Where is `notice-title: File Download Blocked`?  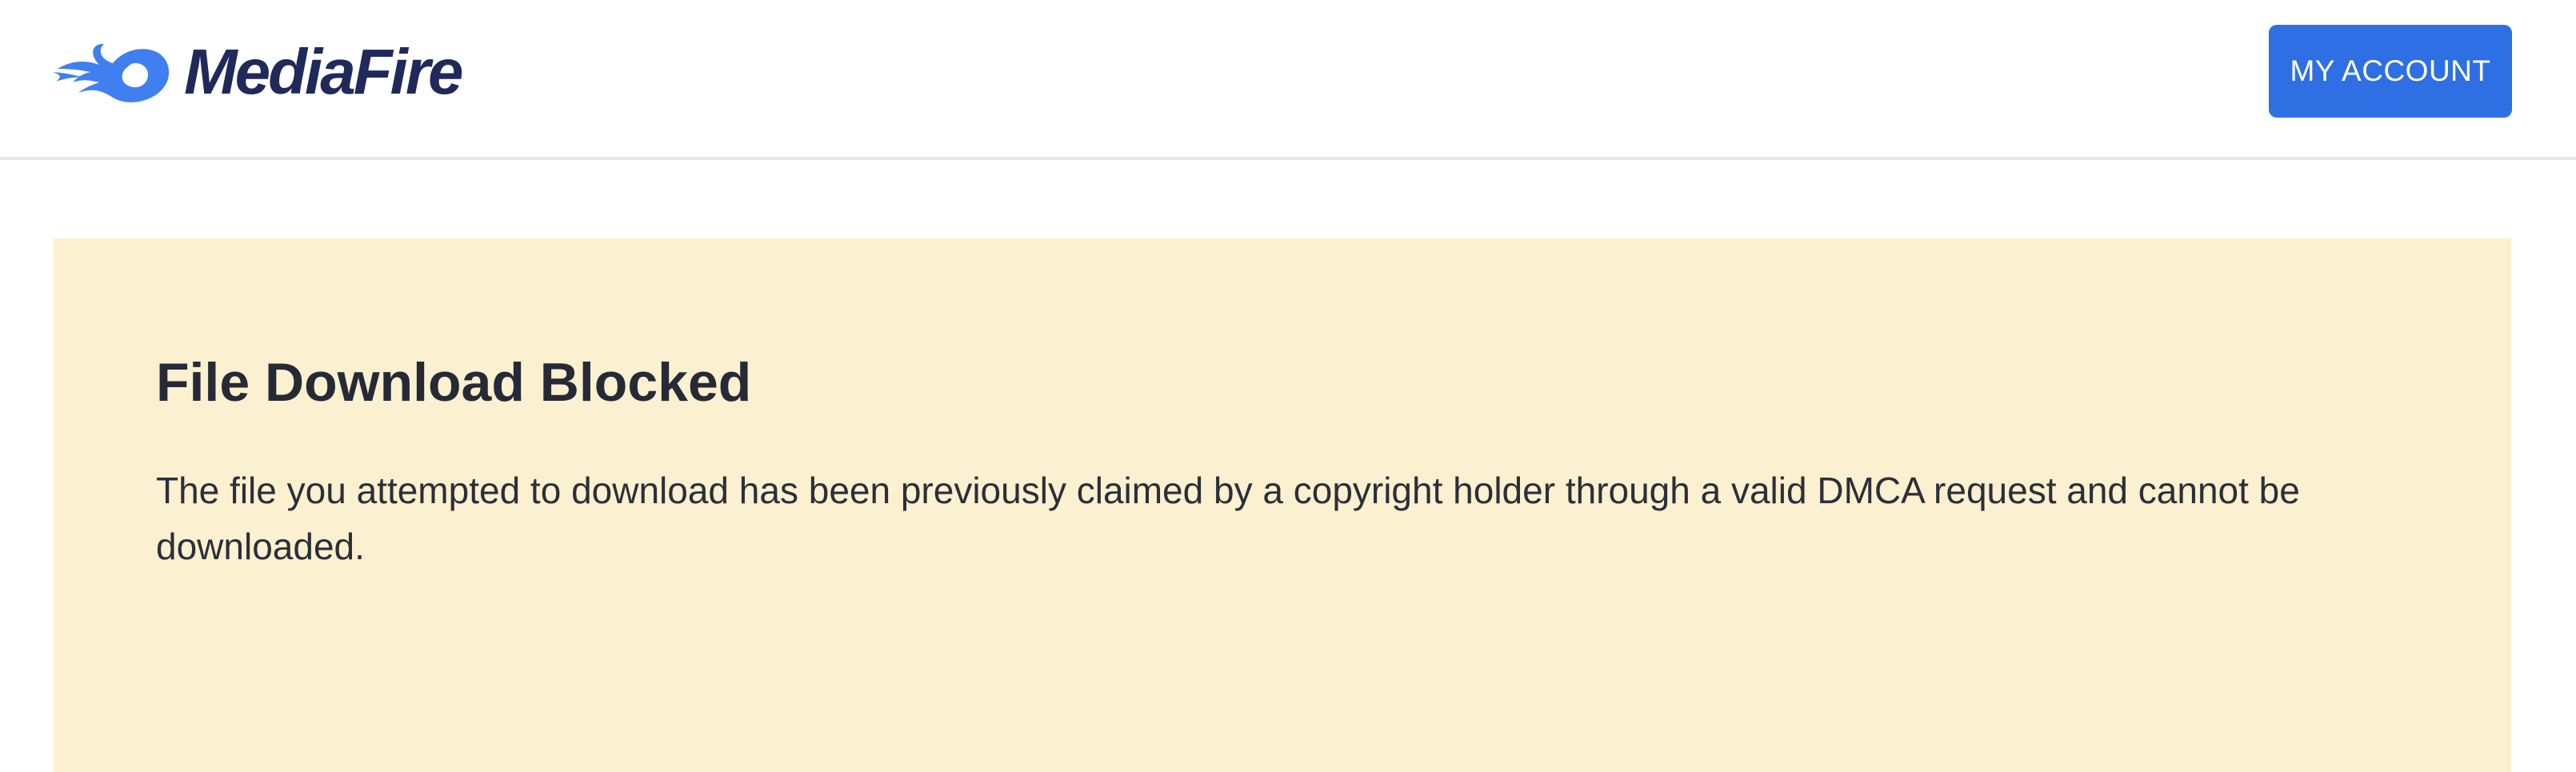
notice-title: File Download Blocked is located at coordinates (454, 382).